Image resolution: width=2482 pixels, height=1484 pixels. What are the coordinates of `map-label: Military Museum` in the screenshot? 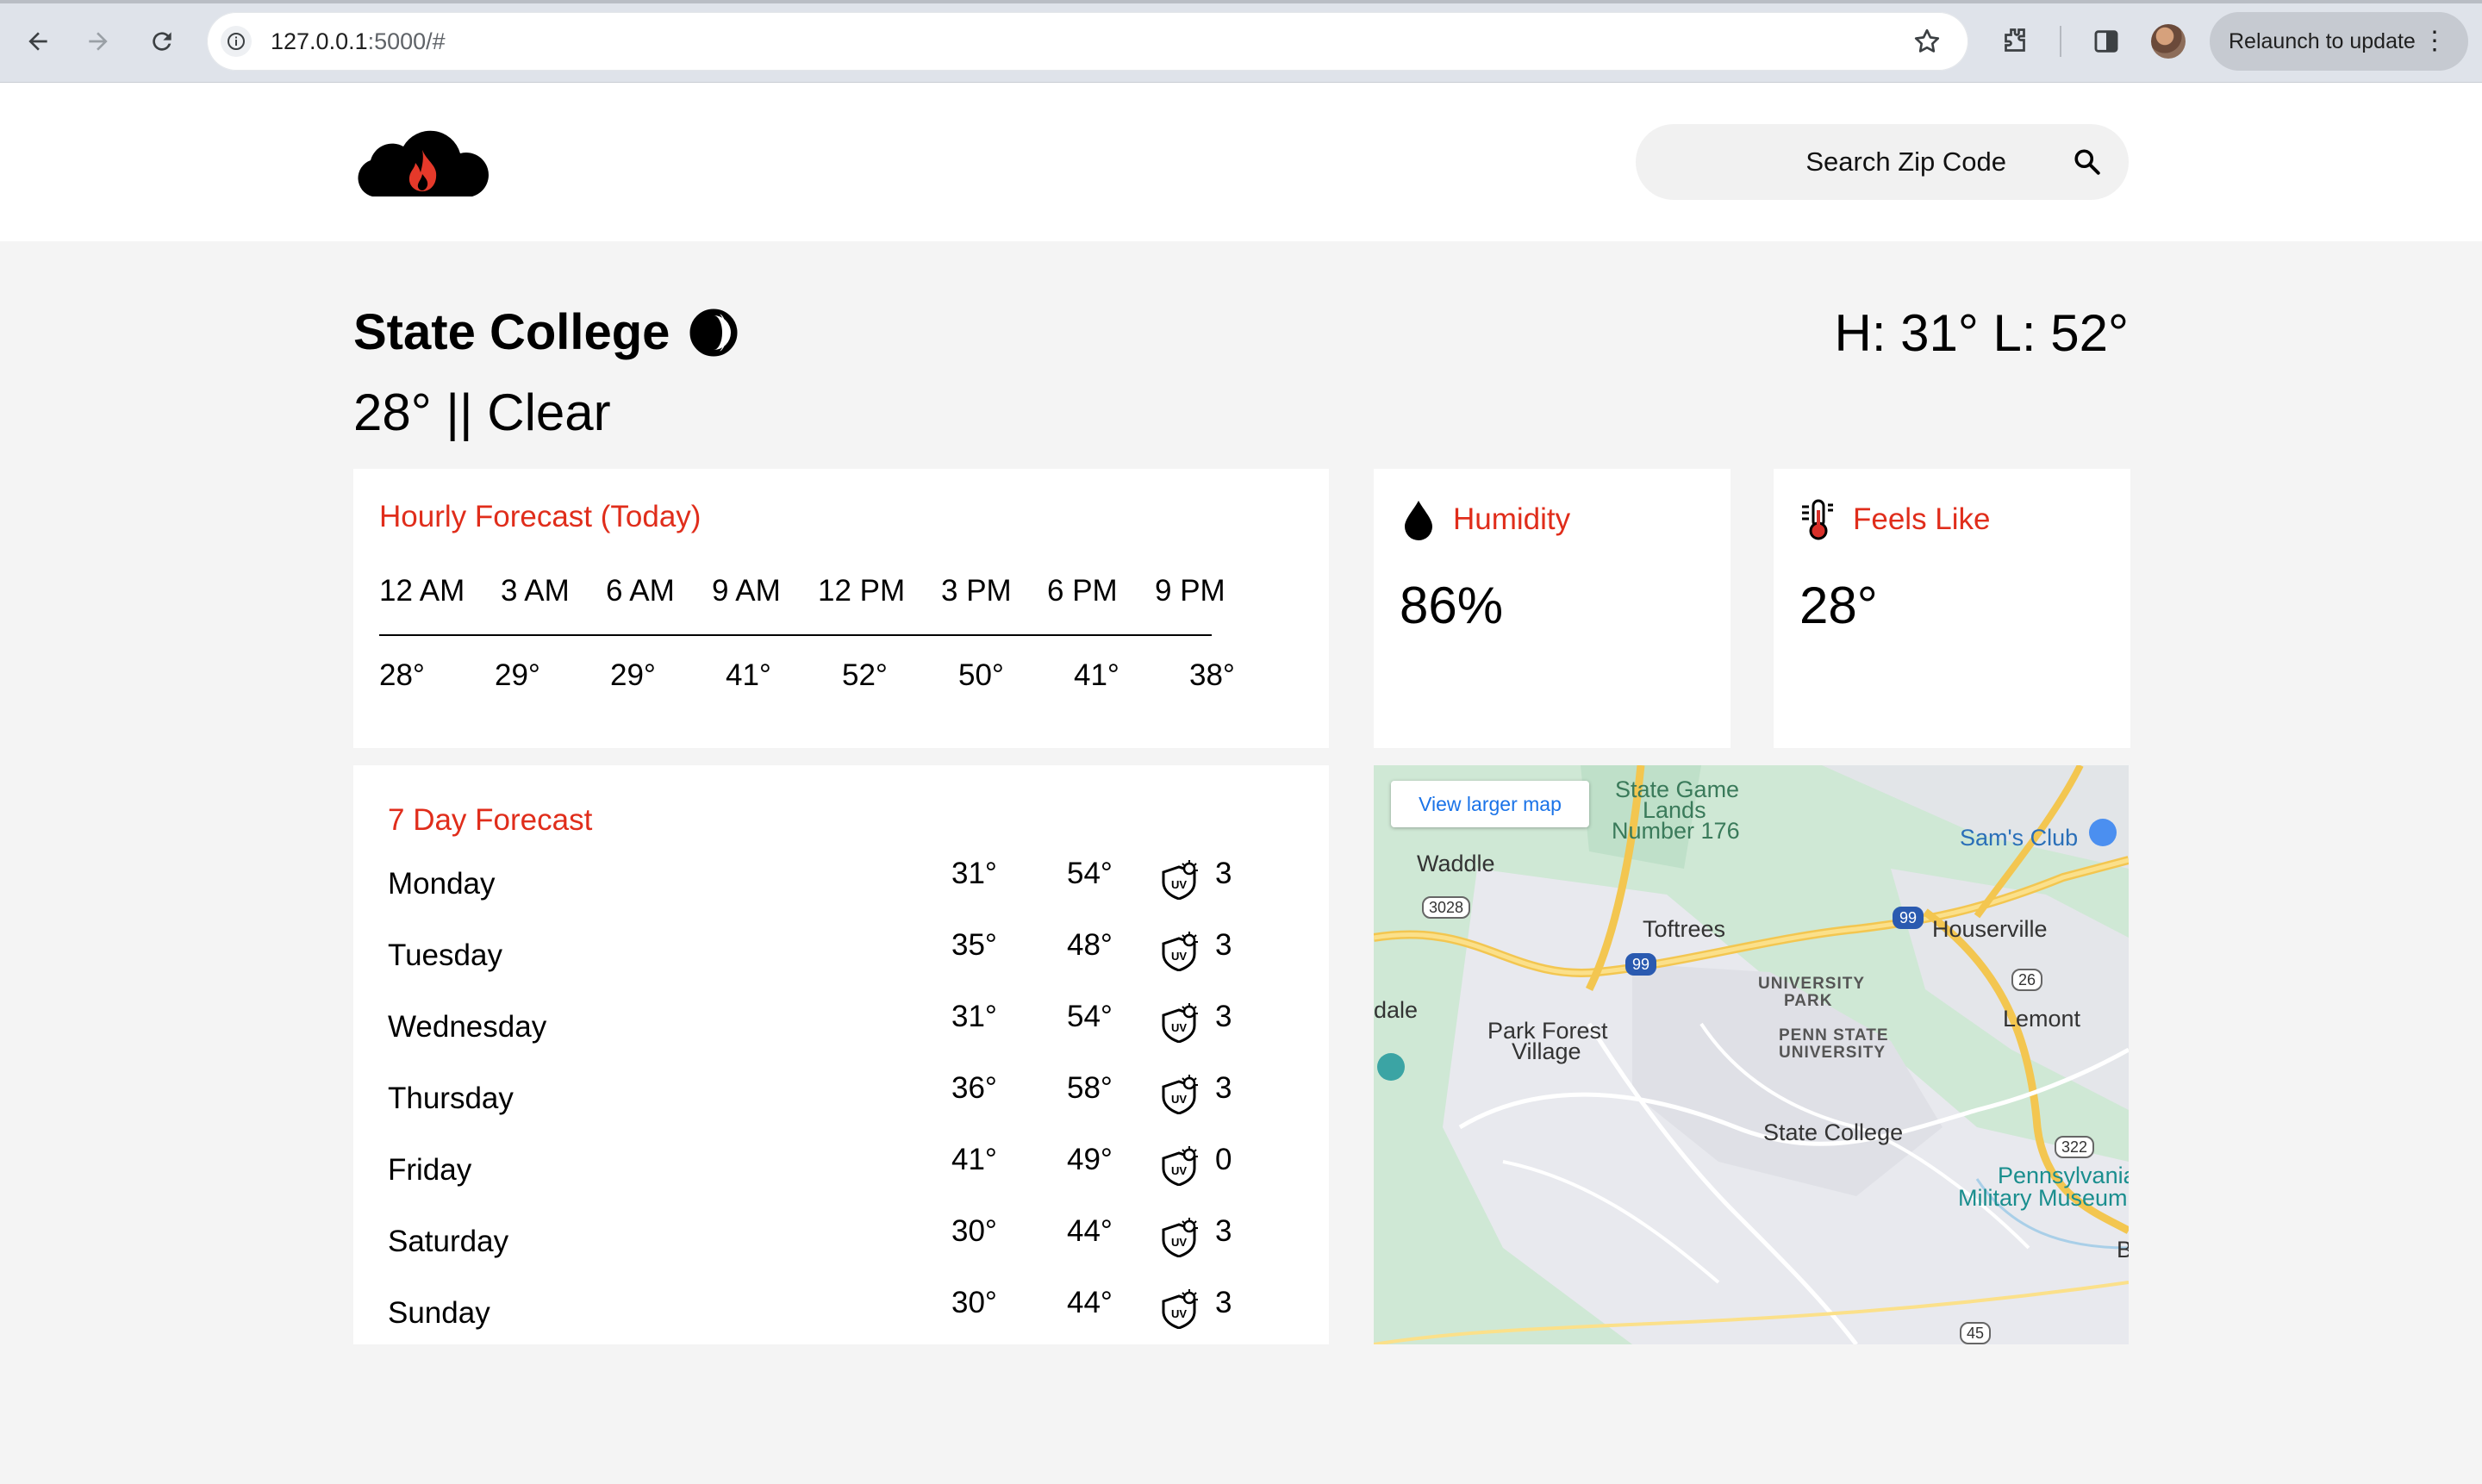 It's located at (2043, 1198).